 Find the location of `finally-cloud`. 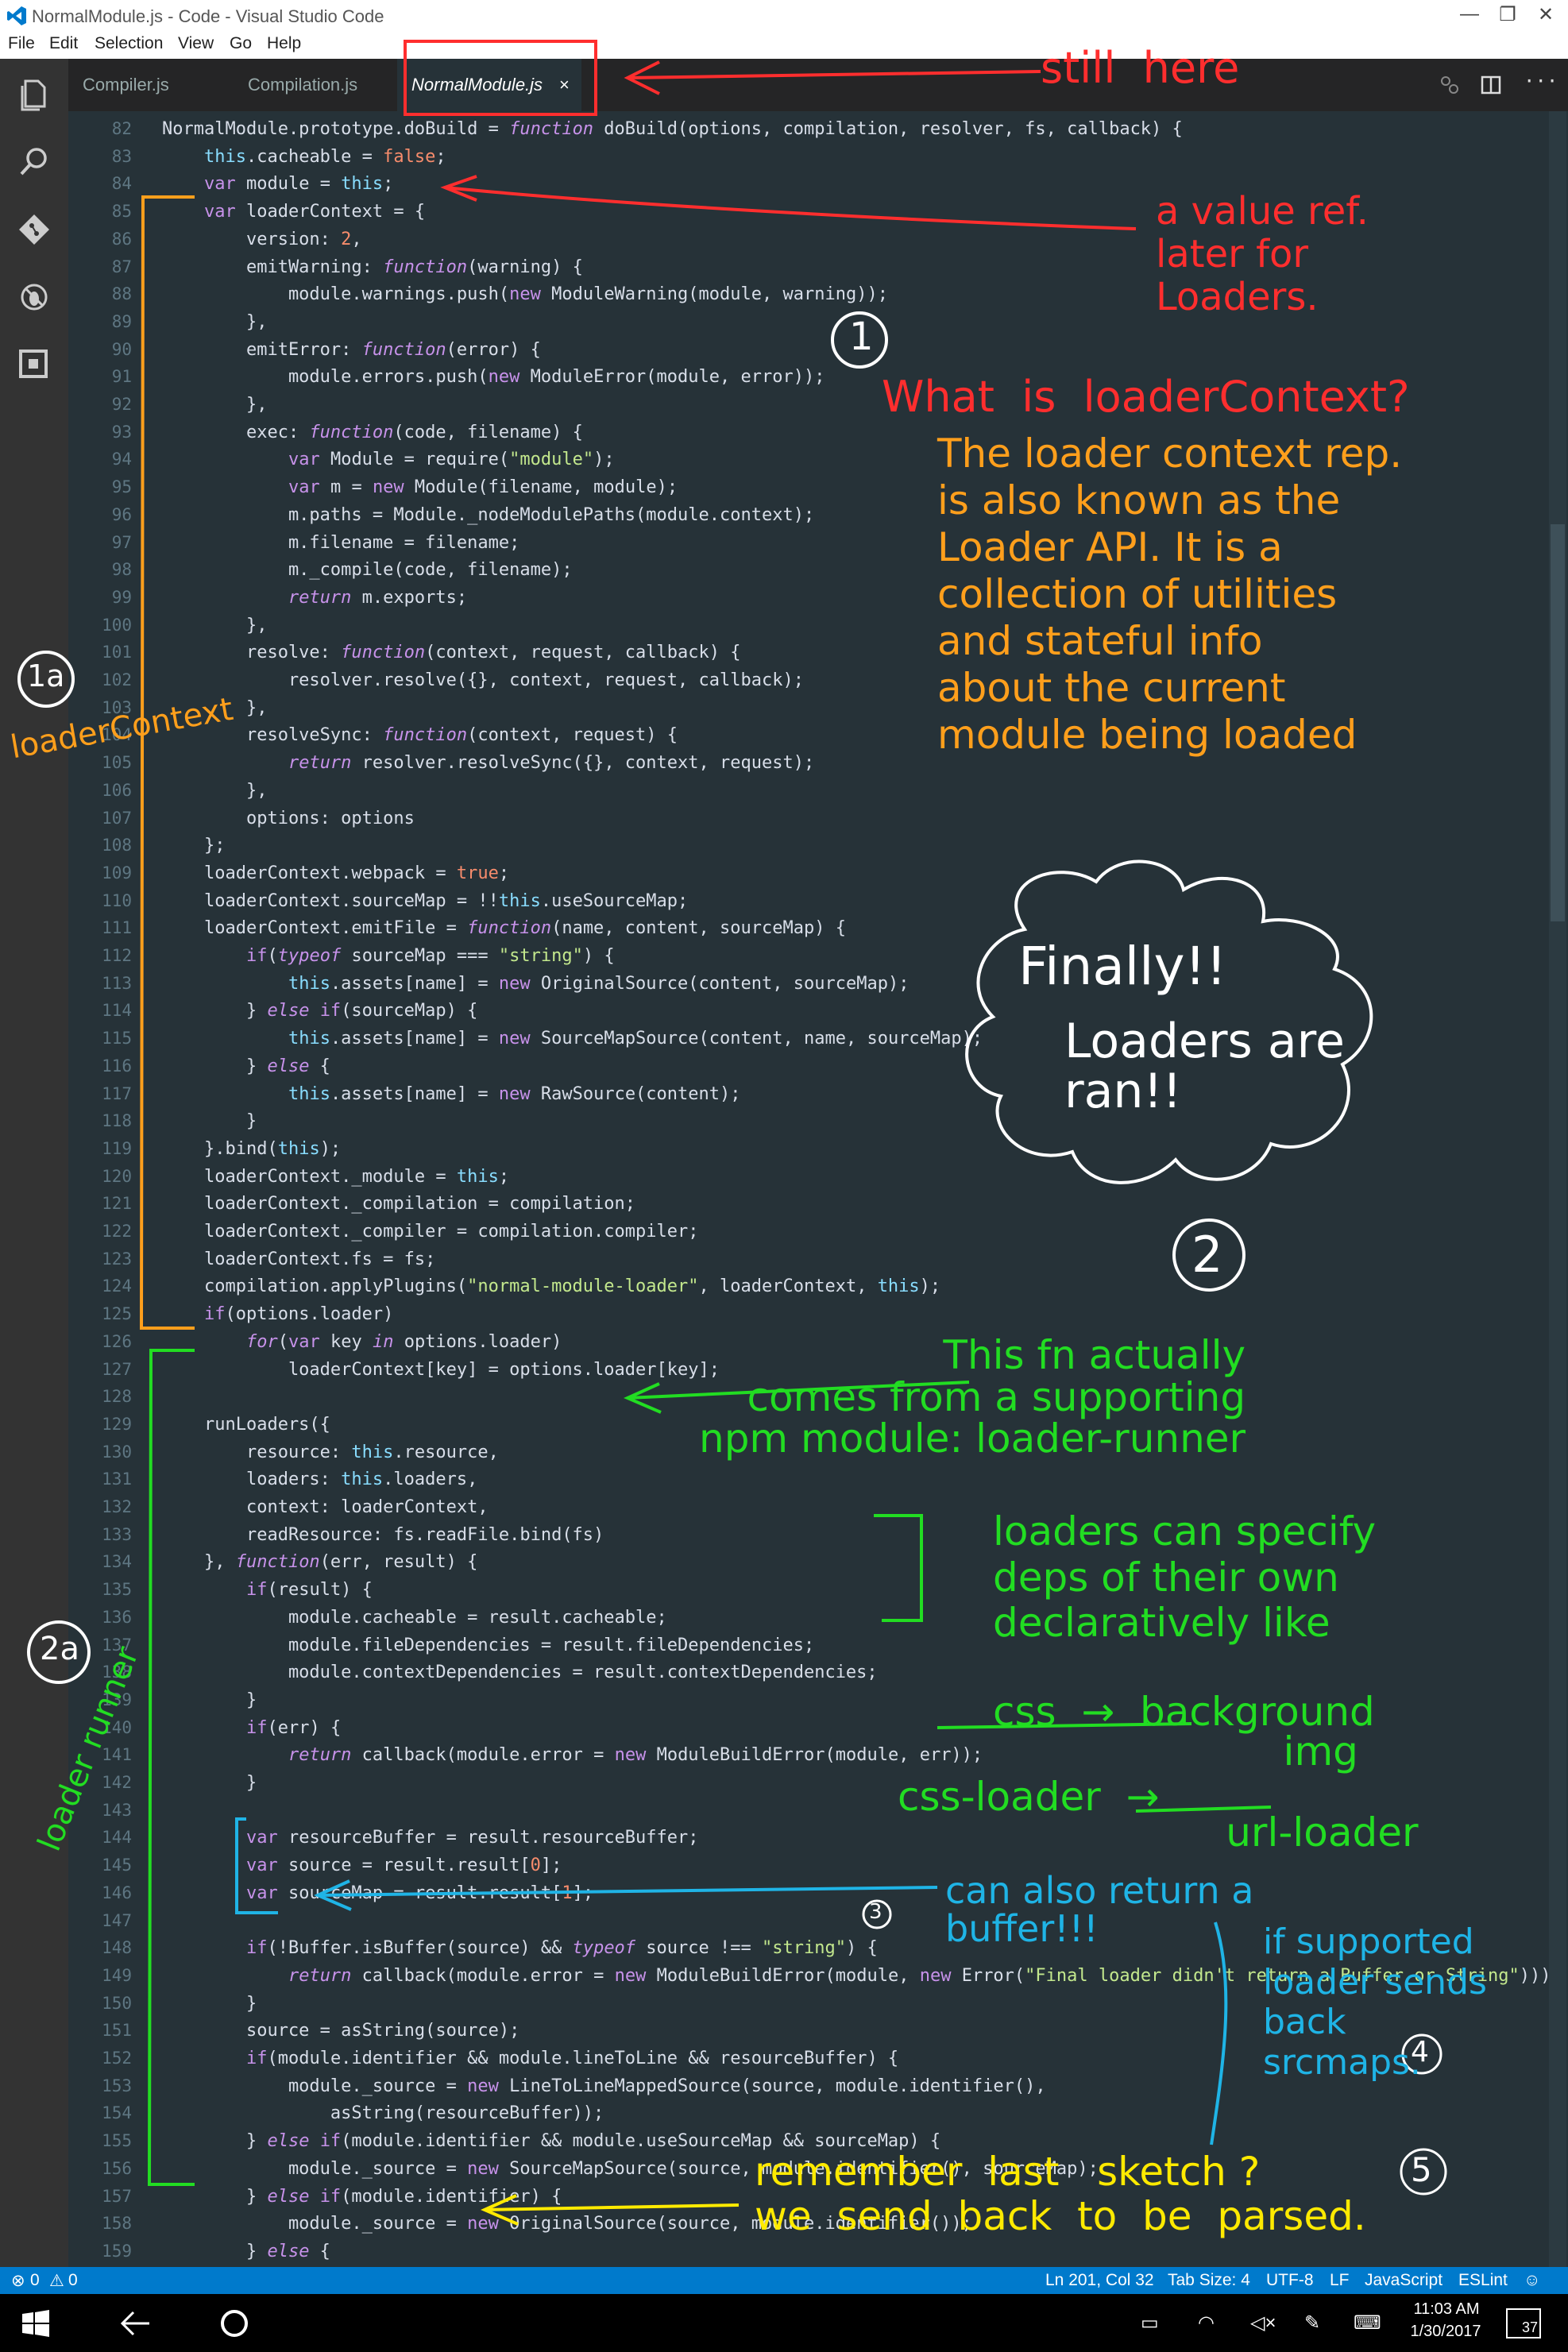

finally-cloud is located at coordinates (1169, 1022).